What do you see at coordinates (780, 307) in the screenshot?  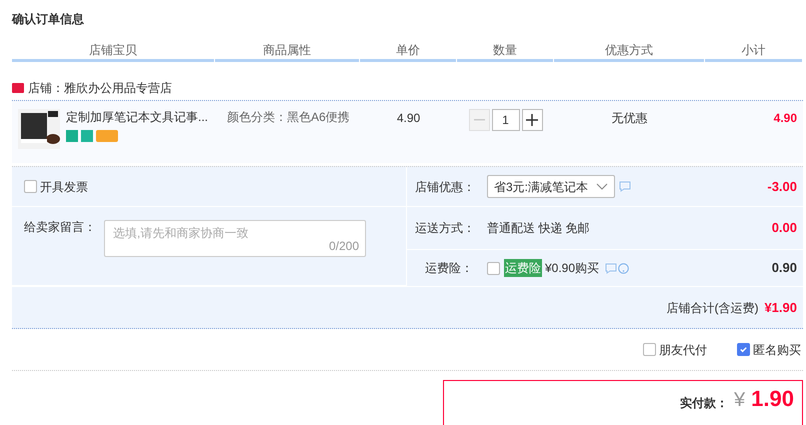 I see `store-total-amount: ¥1.90` at bounding box center [780, 307].